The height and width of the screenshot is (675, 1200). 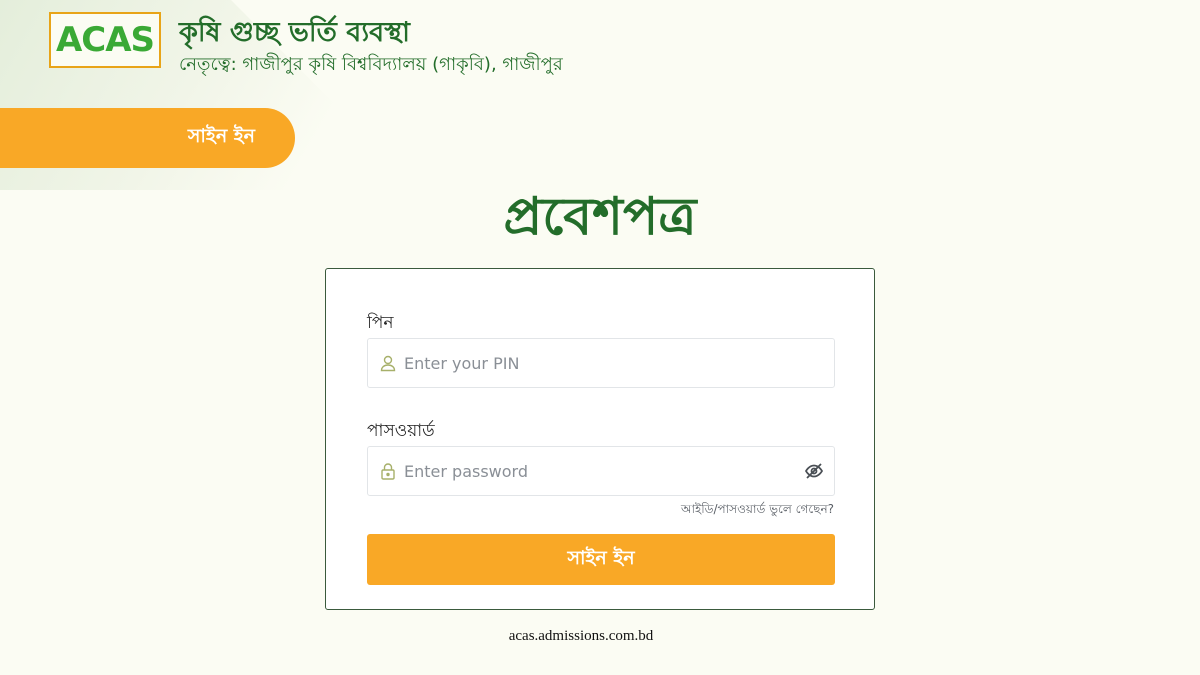 I want to click on password-field, so click(x=601, y=471).